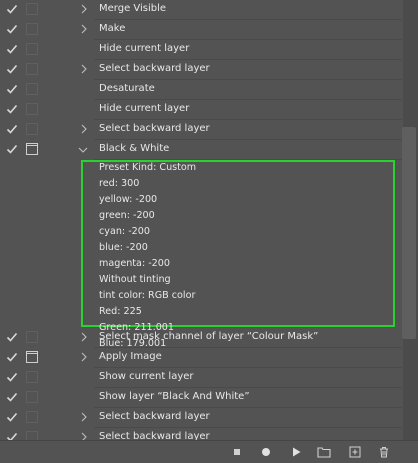  I want to click on circle-icon, so click(266, 452).